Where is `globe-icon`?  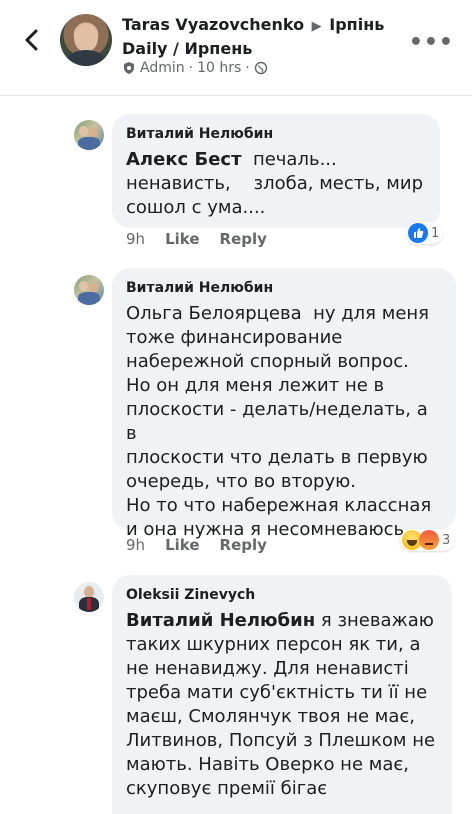 globe-icon is located at coordinates (260, 68).